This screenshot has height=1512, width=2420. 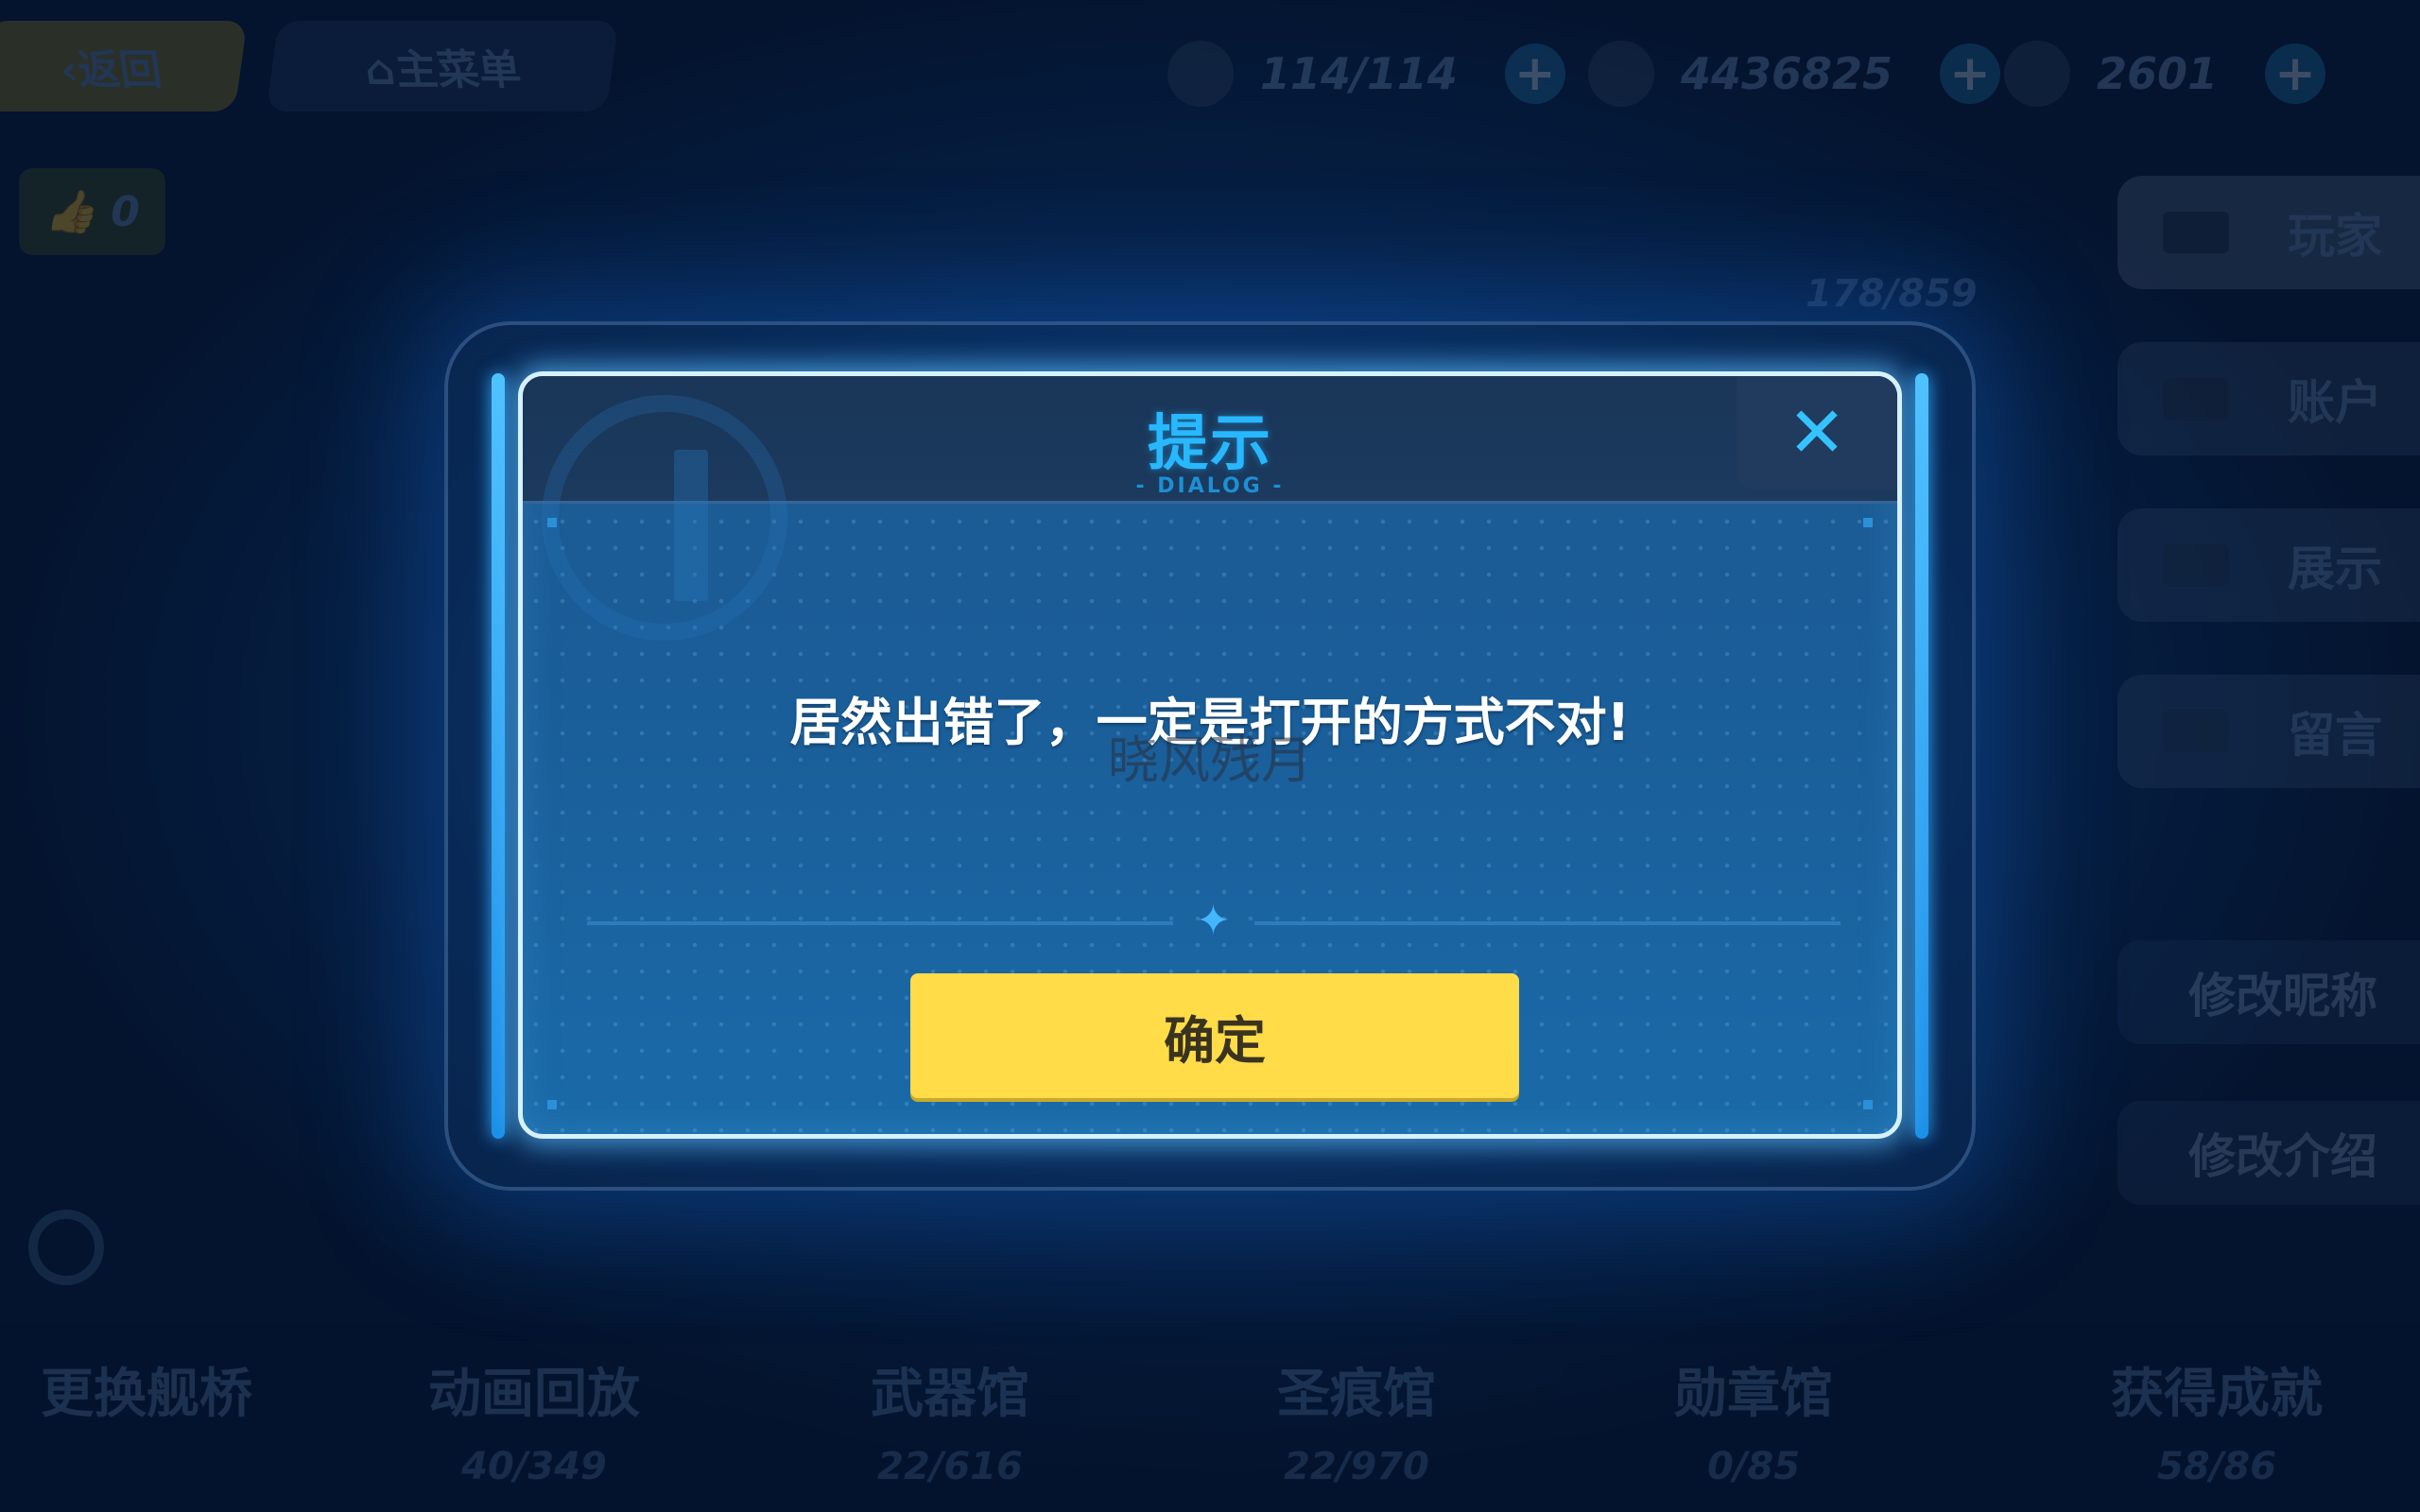 What do you see at coordinates (1210, 760) in the screenshot?
I see `watermark-text: 晓风残月` at bounding box center [1210, 760].